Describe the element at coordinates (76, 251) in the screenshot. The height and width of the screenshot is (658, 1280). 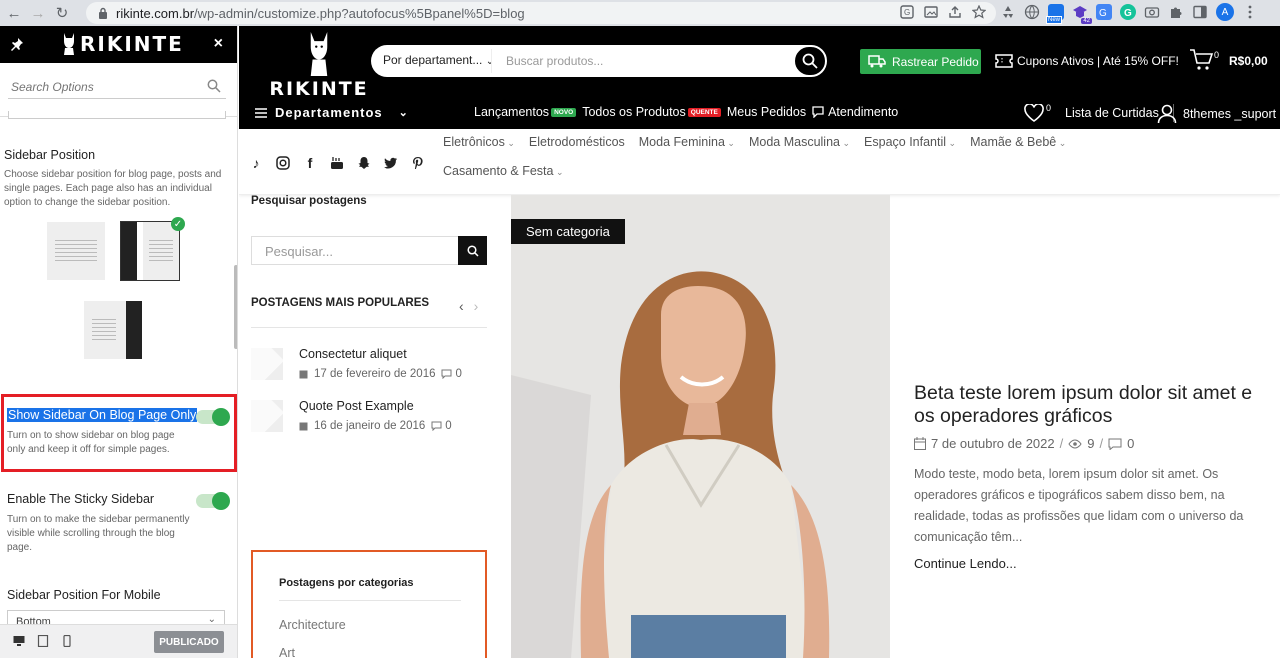
I see `layout-no-sidebar-option` at that location.